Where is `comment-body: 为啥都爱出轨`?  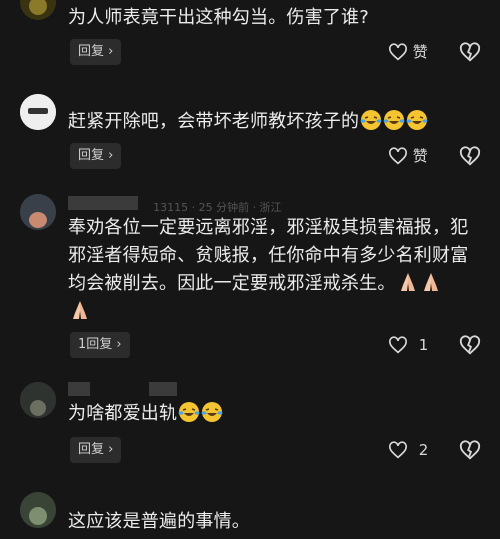
comment-body: 为啥都爱出轨 is located at coordinates (123, 413).